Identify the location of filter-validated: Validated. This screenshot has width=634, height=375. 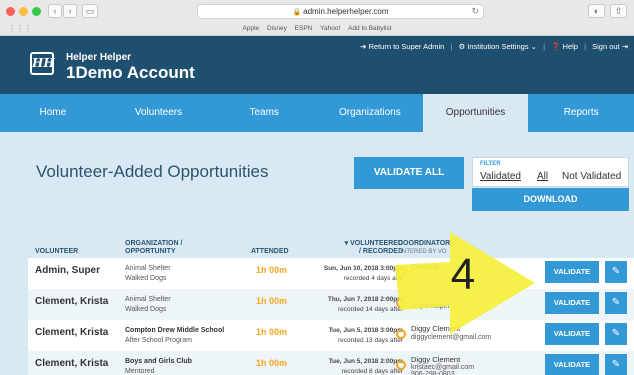
(500, 176).